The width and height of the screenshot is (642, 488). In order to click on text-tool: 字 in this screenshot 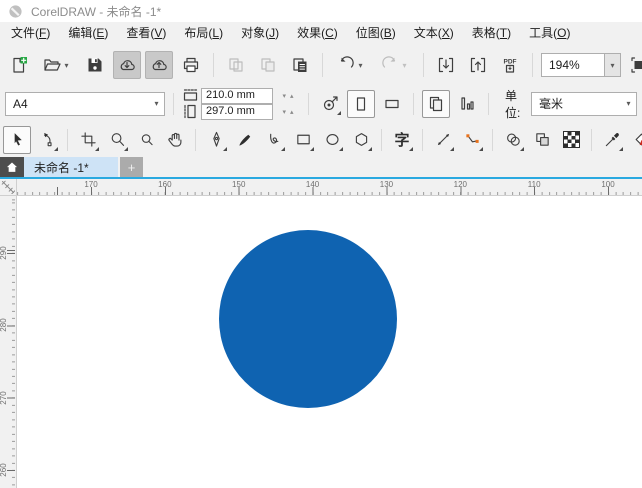, I will do `click(402, 140)`.